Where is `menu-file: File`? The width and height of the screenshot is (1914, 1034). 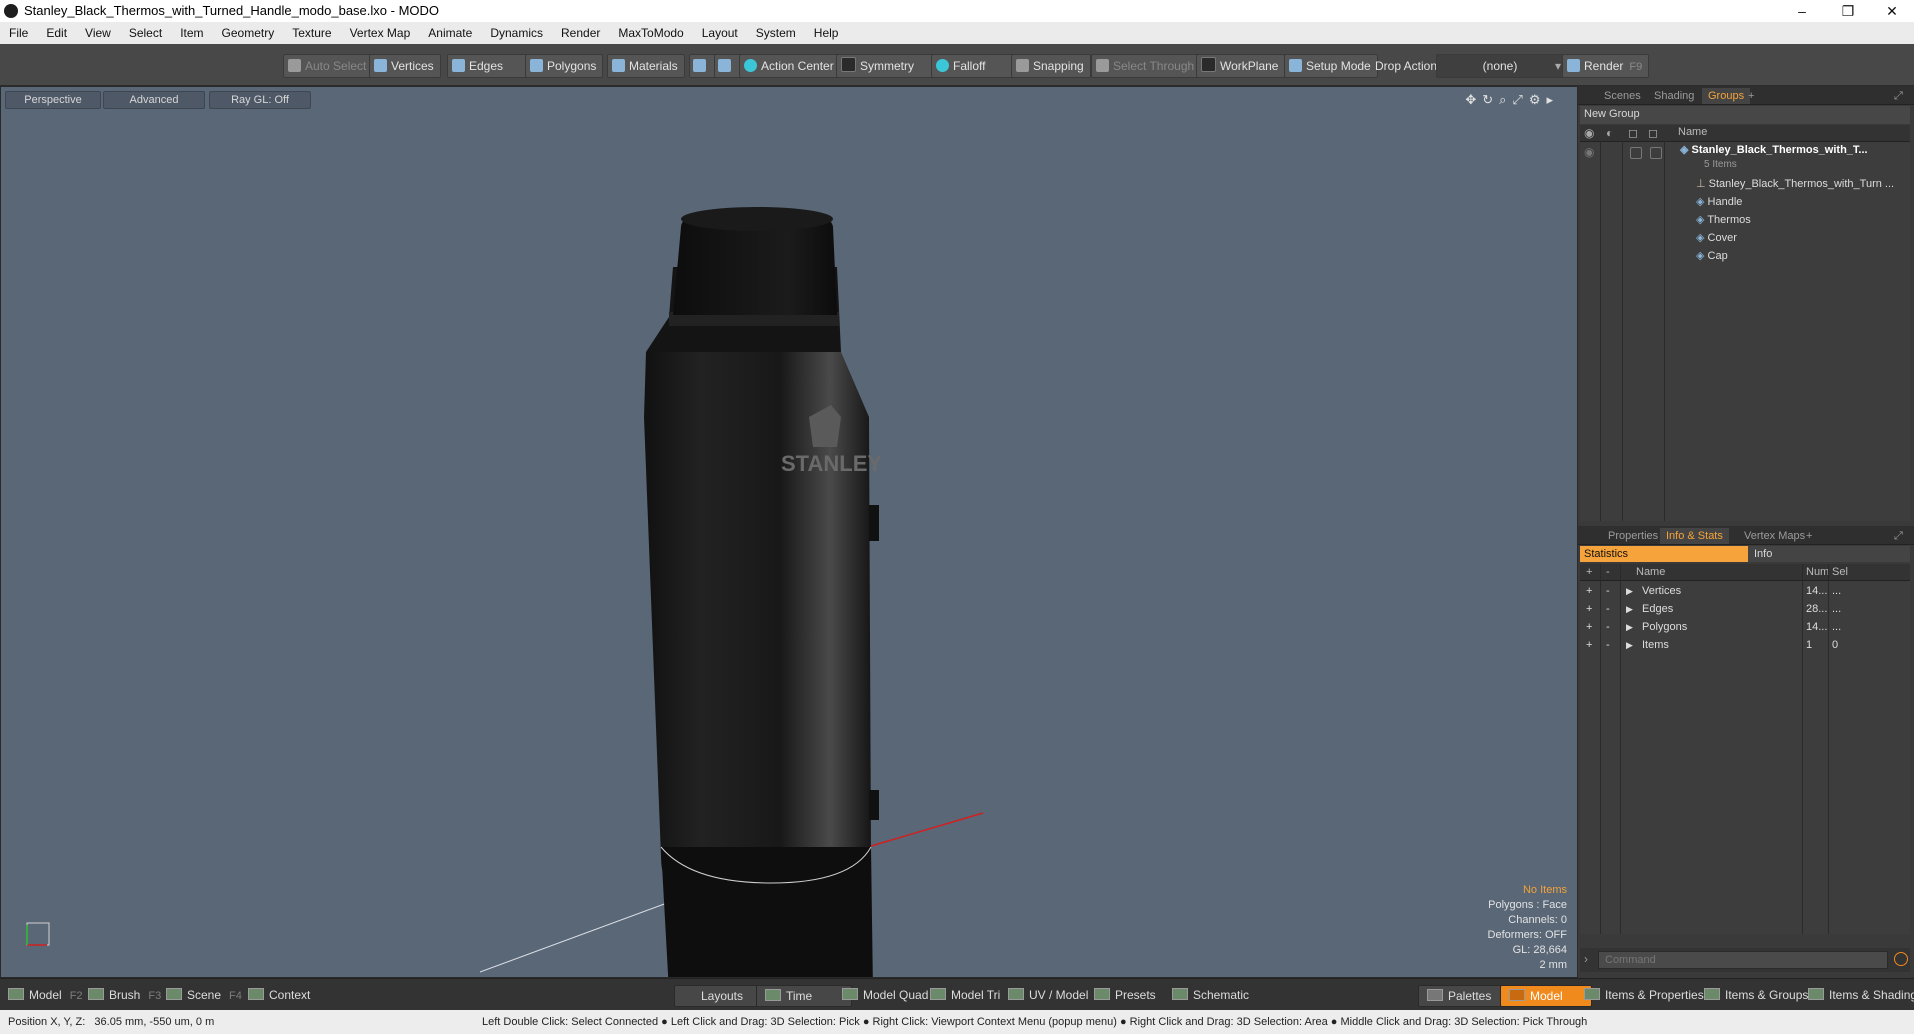 menu-file: File is located at coordinates (18, 33).